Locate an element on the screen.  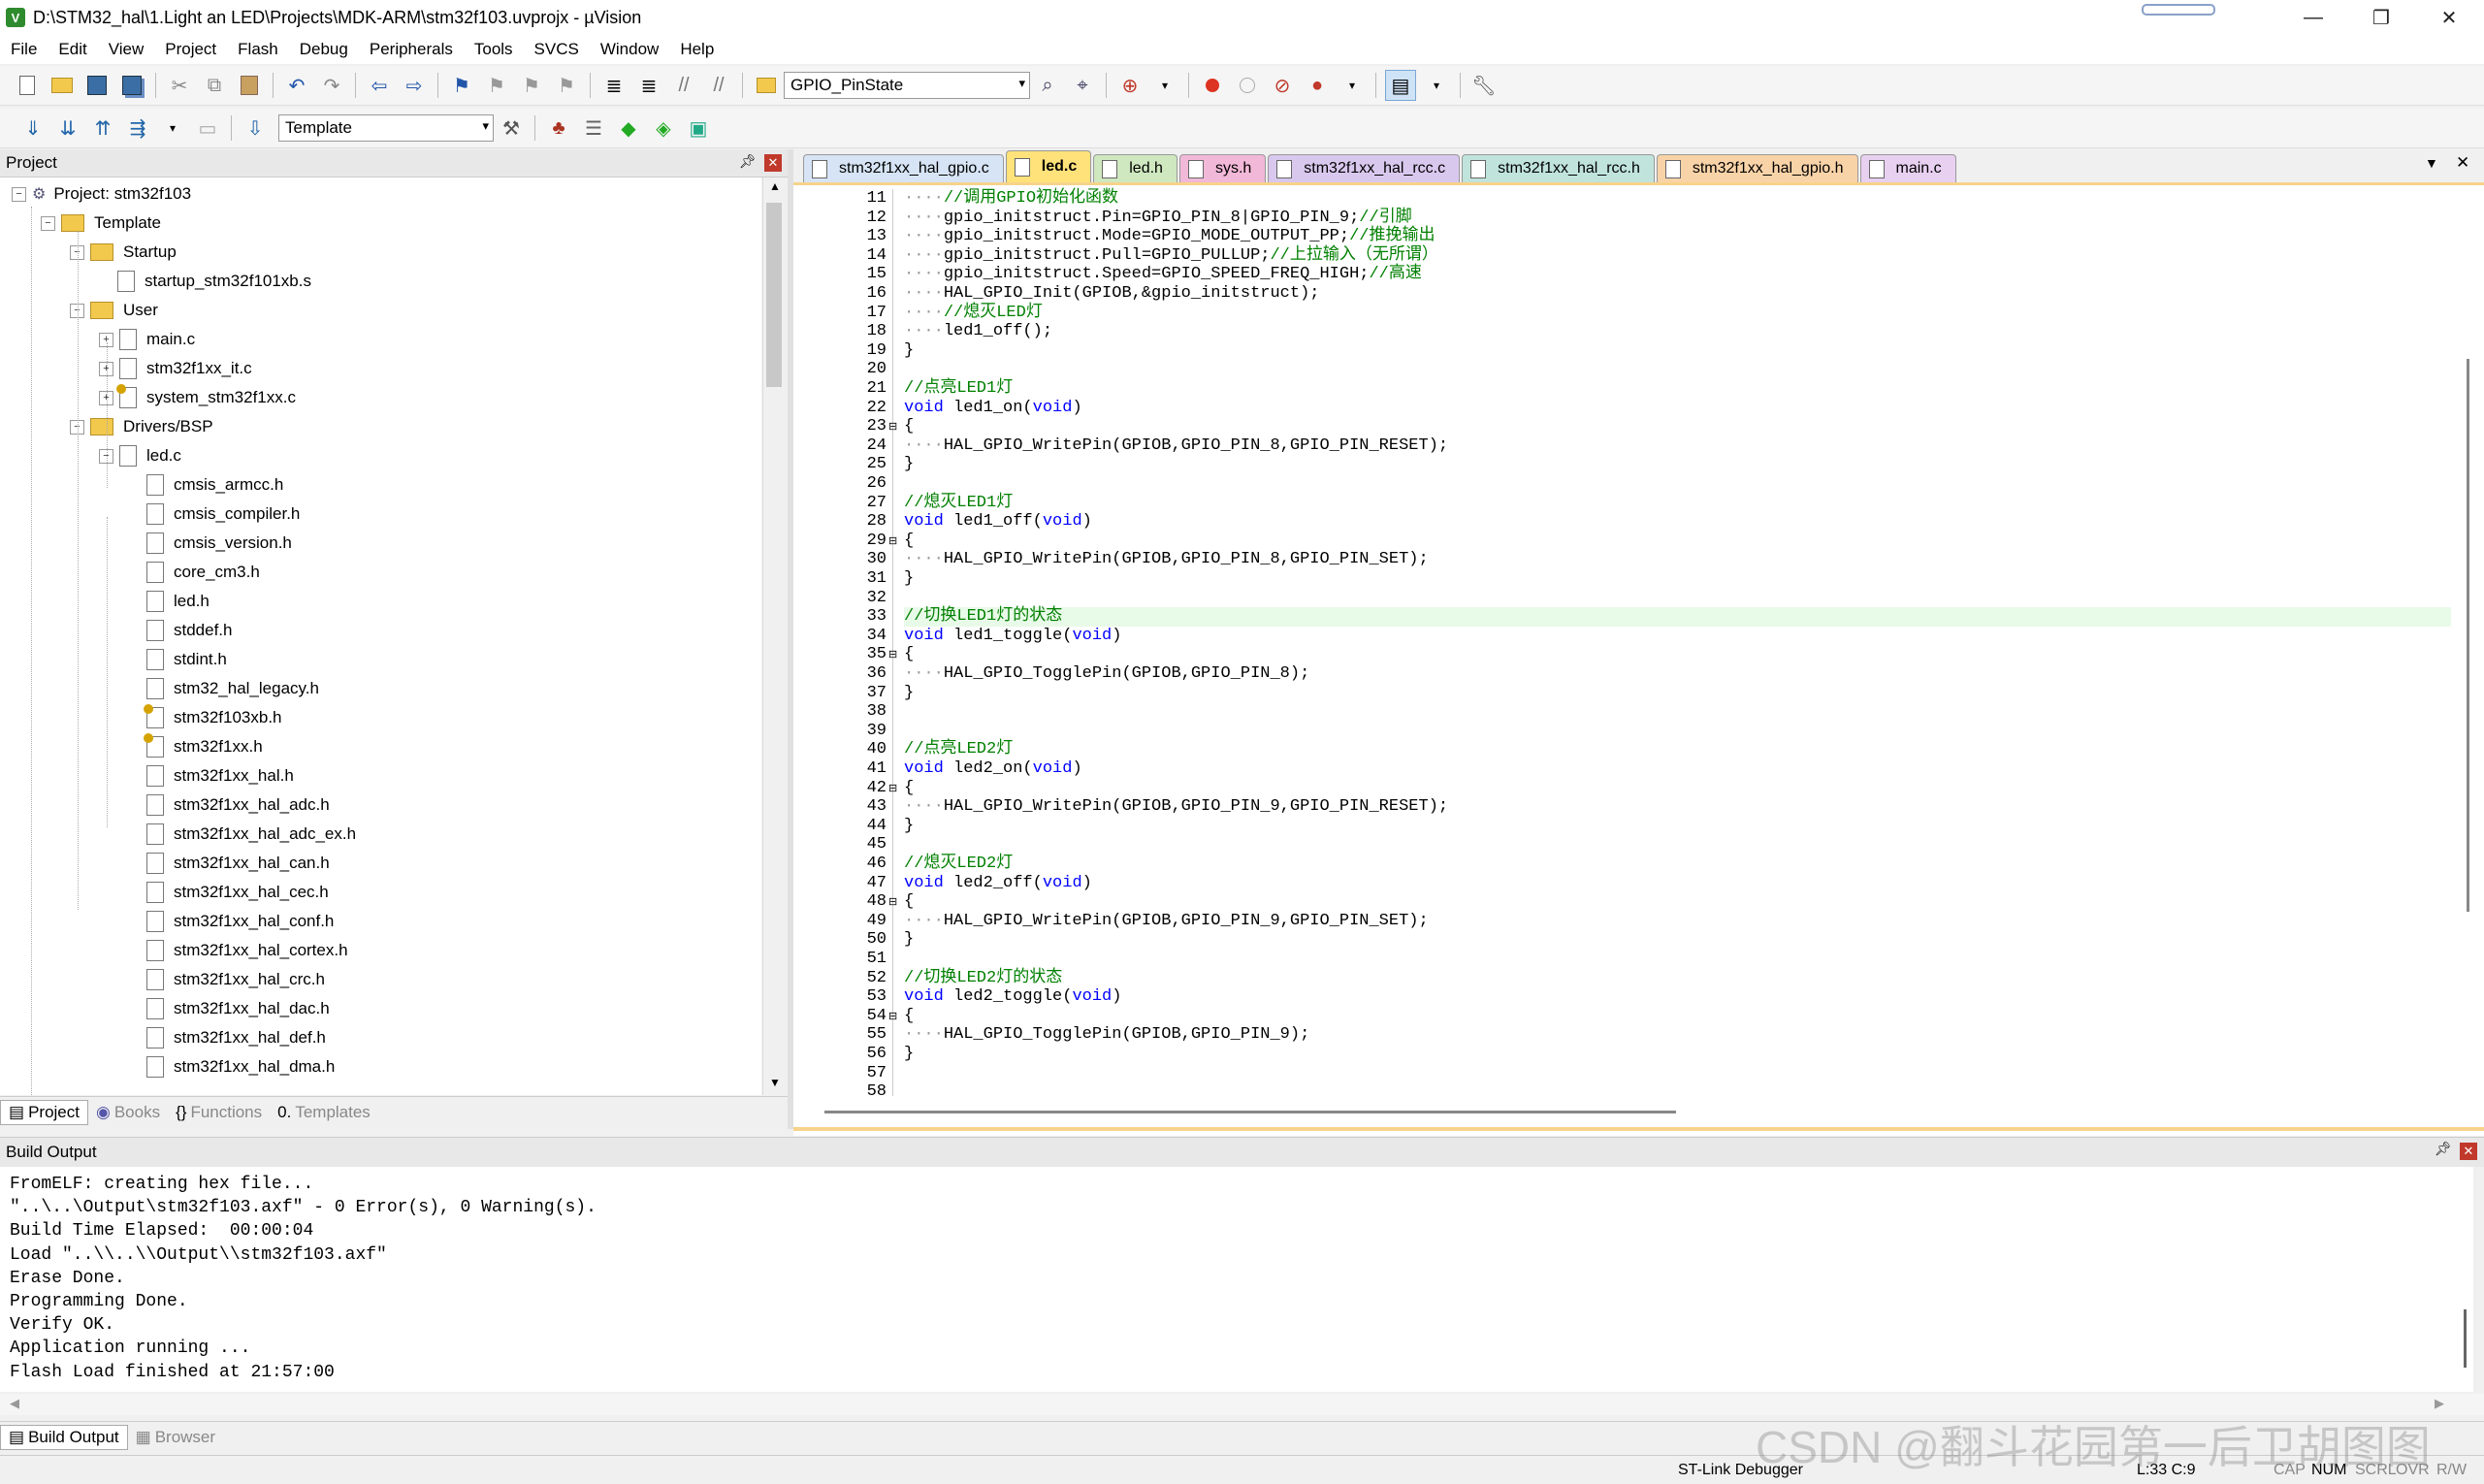
close-button: ✕ is located at coordinates (2449, 17).